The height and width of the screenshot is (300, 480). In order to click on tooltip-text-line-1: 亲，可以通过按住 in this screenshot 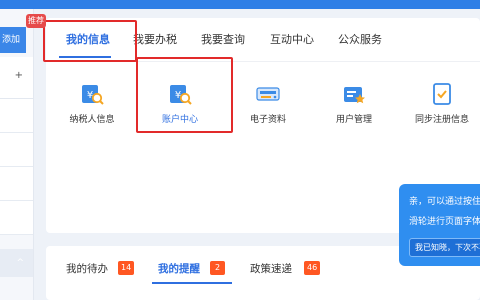, I will do `click(444, 202)`.